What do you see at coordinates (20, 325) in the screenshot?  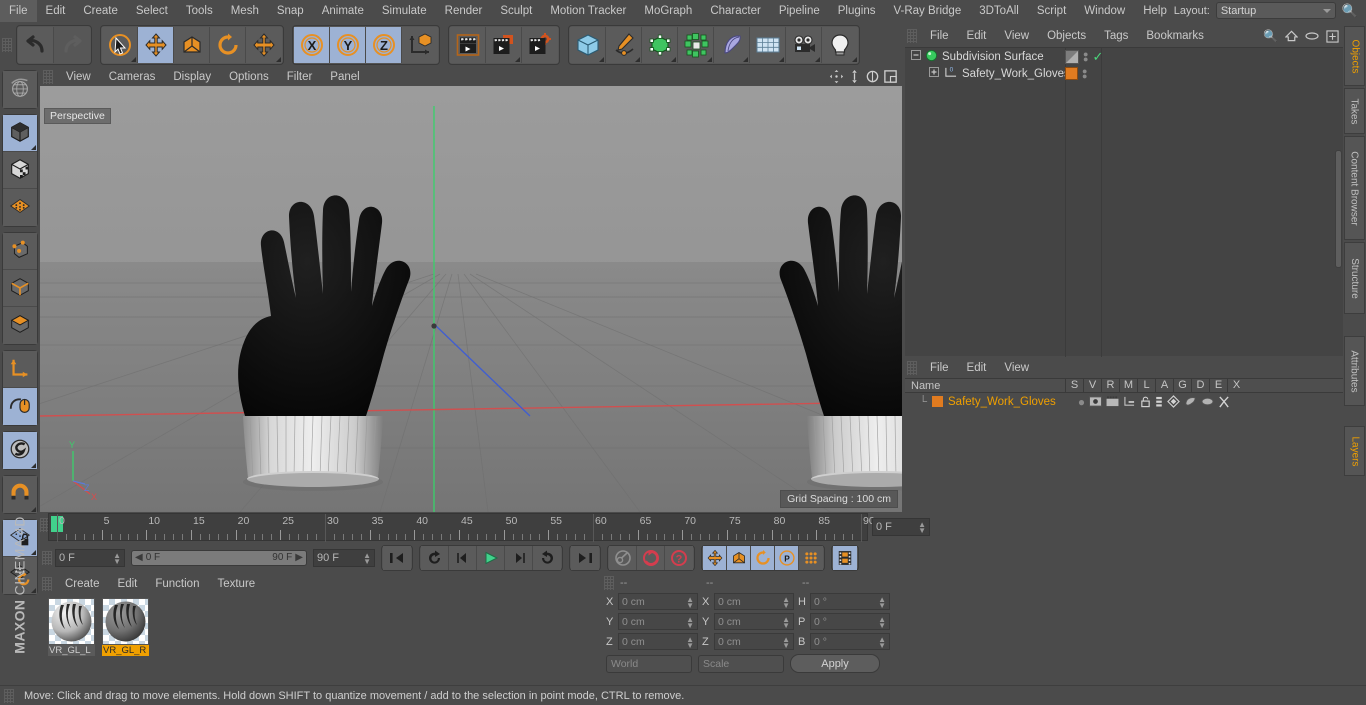 I see `polygons-mode-button` at bounding box center [20, 325].